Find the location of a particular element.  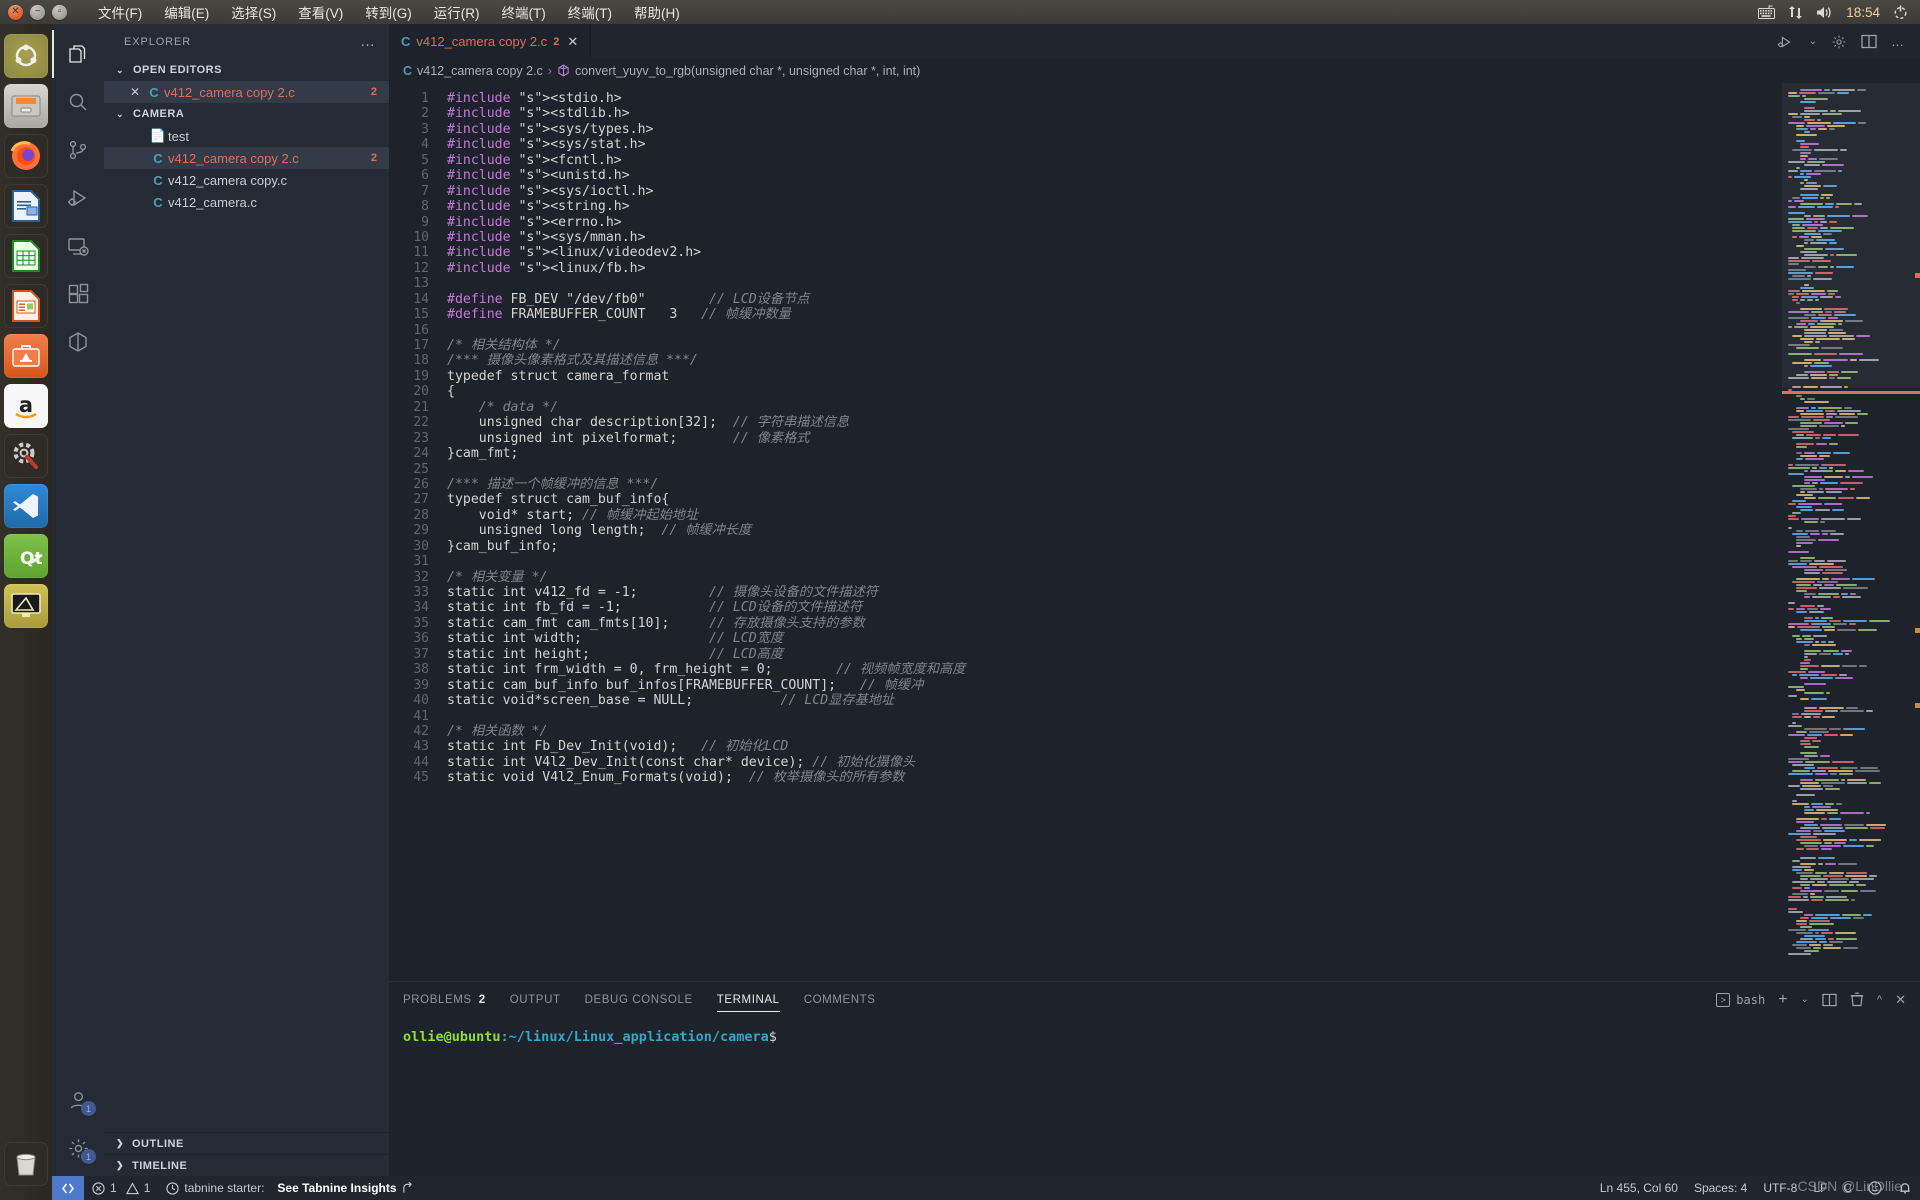

code-line: /* 相关结构体 */ is located at coordinates (1114, 345).